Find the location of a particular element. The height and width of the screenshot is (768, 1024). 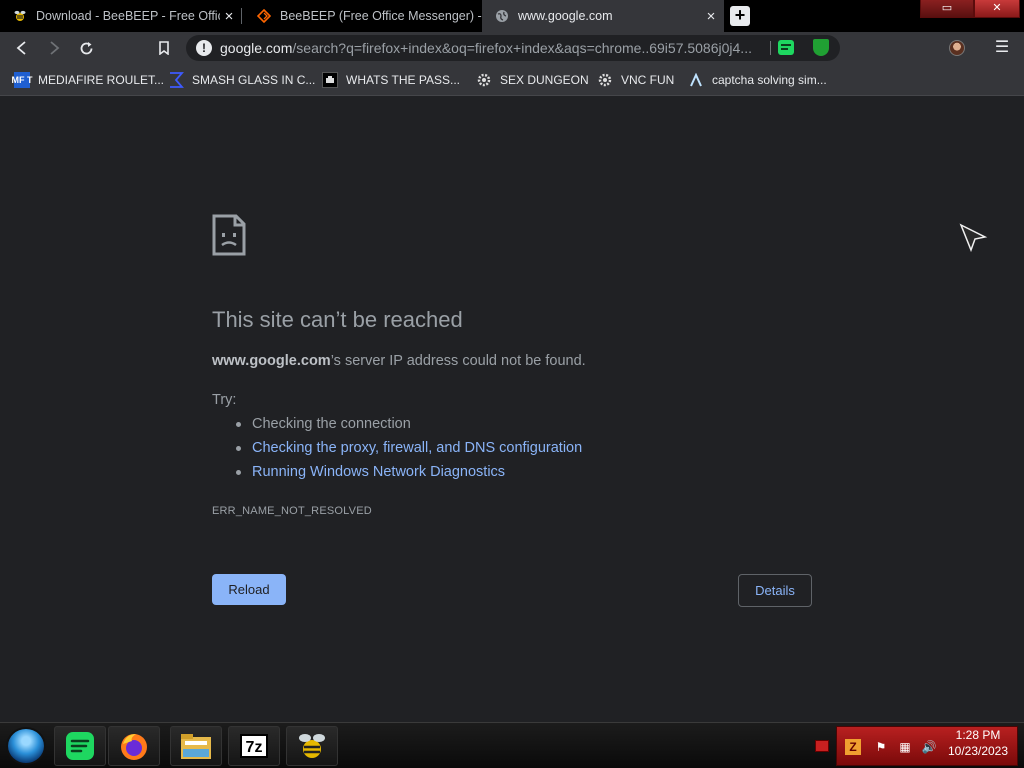

tab-beebeep-messenger: BeeBEEP (Free Office Messenger) - is located at coordinates (363, 16).